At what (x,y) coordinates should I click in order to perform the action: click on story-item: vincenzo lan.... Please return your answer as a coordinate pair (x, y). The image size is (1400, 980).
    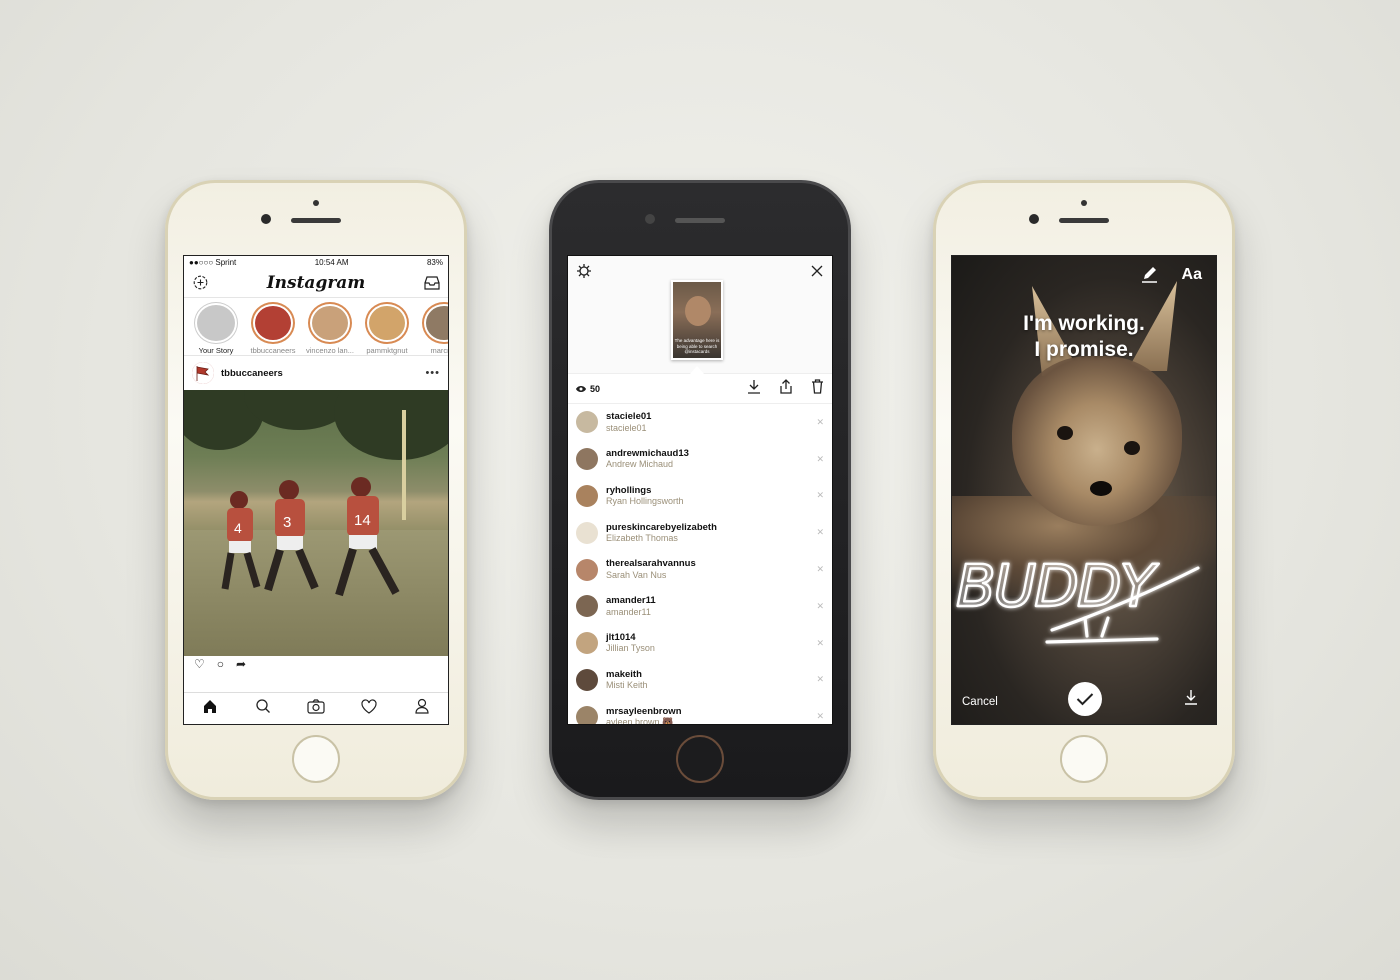
    Looking at the image, I should click on (330, 328).